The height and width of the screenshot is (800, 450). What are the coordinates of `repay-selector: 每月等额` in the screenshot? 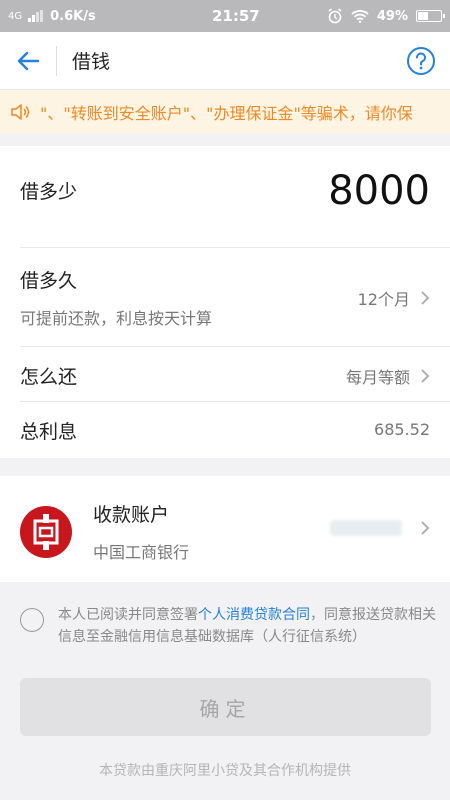 It's located at (388, 376).